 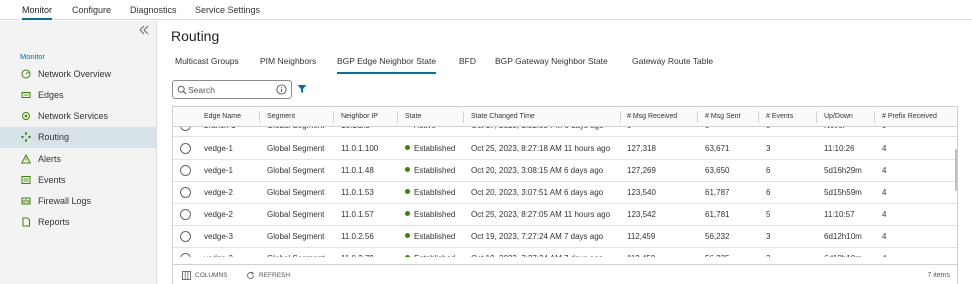 I want to click on cell-edge-name: vedge-3, so click(x=218, y=236).